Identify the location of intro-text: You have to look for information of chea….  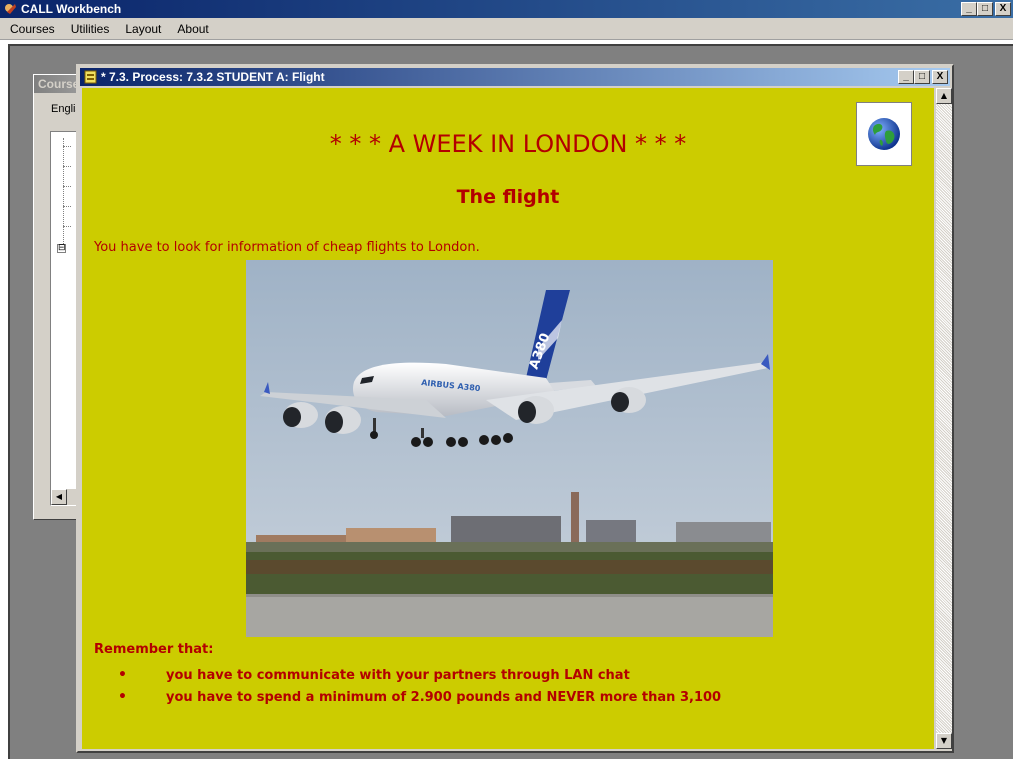
(287, 247).